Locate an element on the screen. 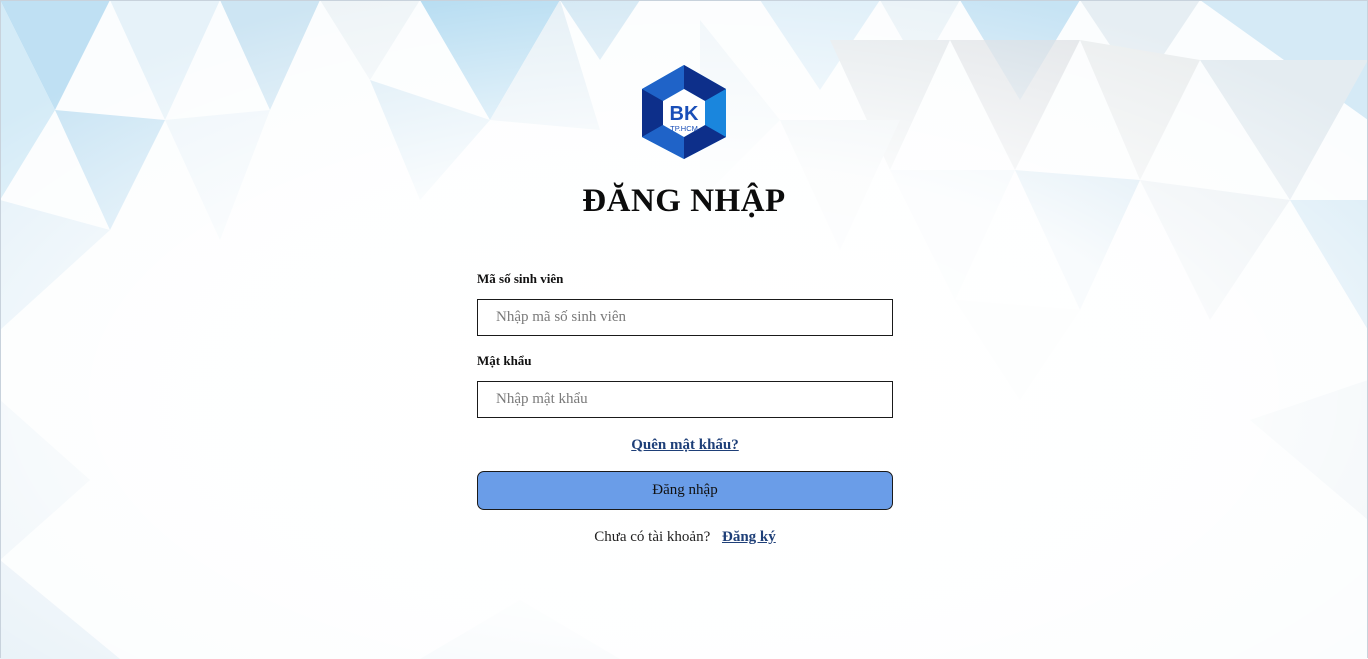 The image size is (1368, 659). login-button: Đăng nhập is located at coordinates (685, 490).